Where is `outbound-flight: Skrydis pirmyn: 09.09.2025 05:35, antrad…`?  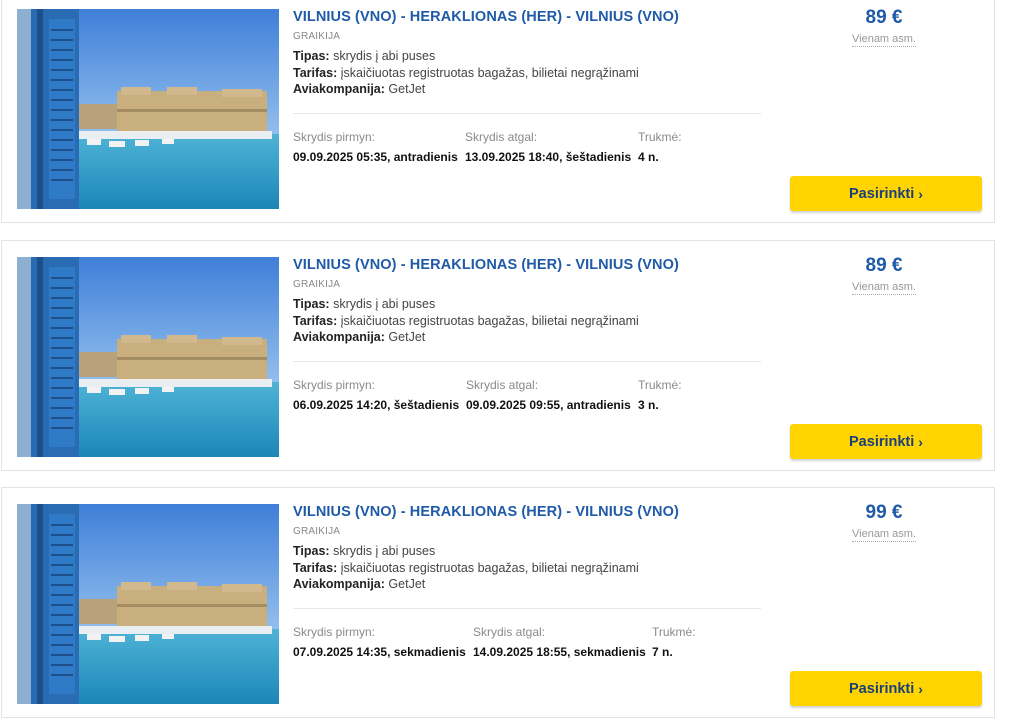
outbound-flight: Skrydis pirmyn: 09.09.2025 05:35, antrad… is located at coordinates (375, 147).